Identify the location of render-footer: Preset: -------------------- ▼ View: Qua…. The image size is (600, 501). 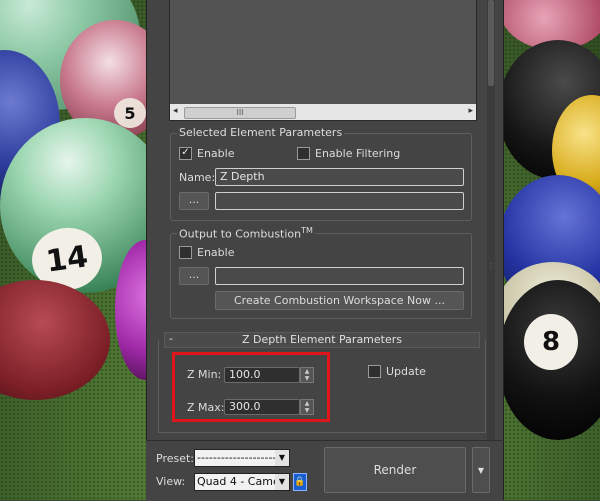
(324, 470).